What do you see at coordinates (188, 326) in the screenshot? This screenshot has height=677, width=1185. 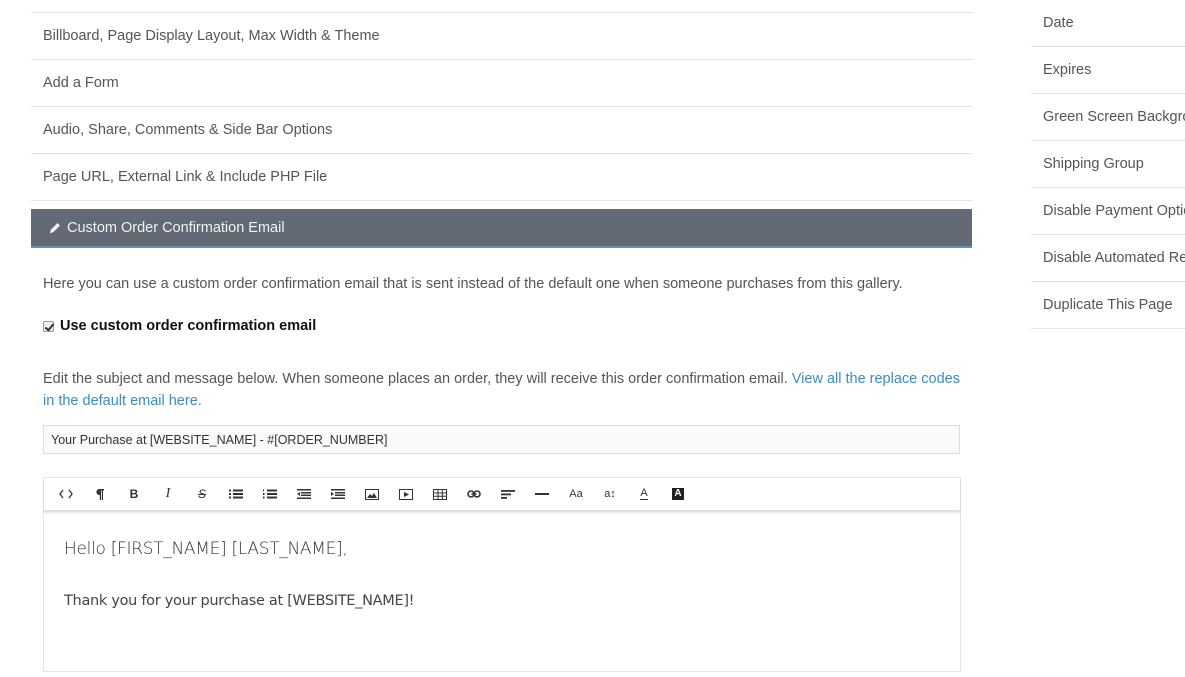 I see `use-custom-email-label: Use custom order confirmation email` at bounding box center [188, 326].